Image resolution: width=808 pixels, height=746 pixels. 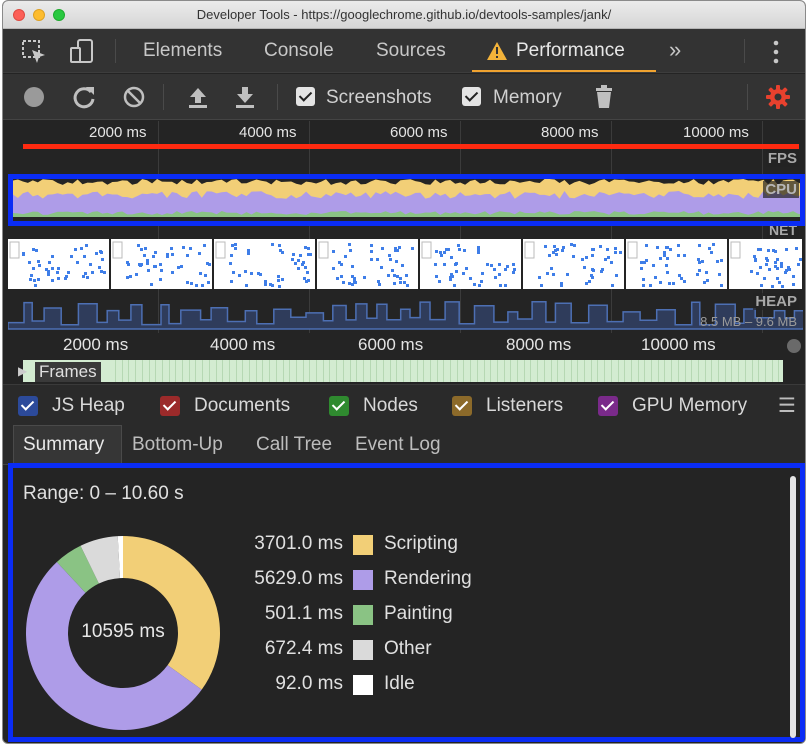 I want to click on net-track-label: NET, so click(x=783, y=230).